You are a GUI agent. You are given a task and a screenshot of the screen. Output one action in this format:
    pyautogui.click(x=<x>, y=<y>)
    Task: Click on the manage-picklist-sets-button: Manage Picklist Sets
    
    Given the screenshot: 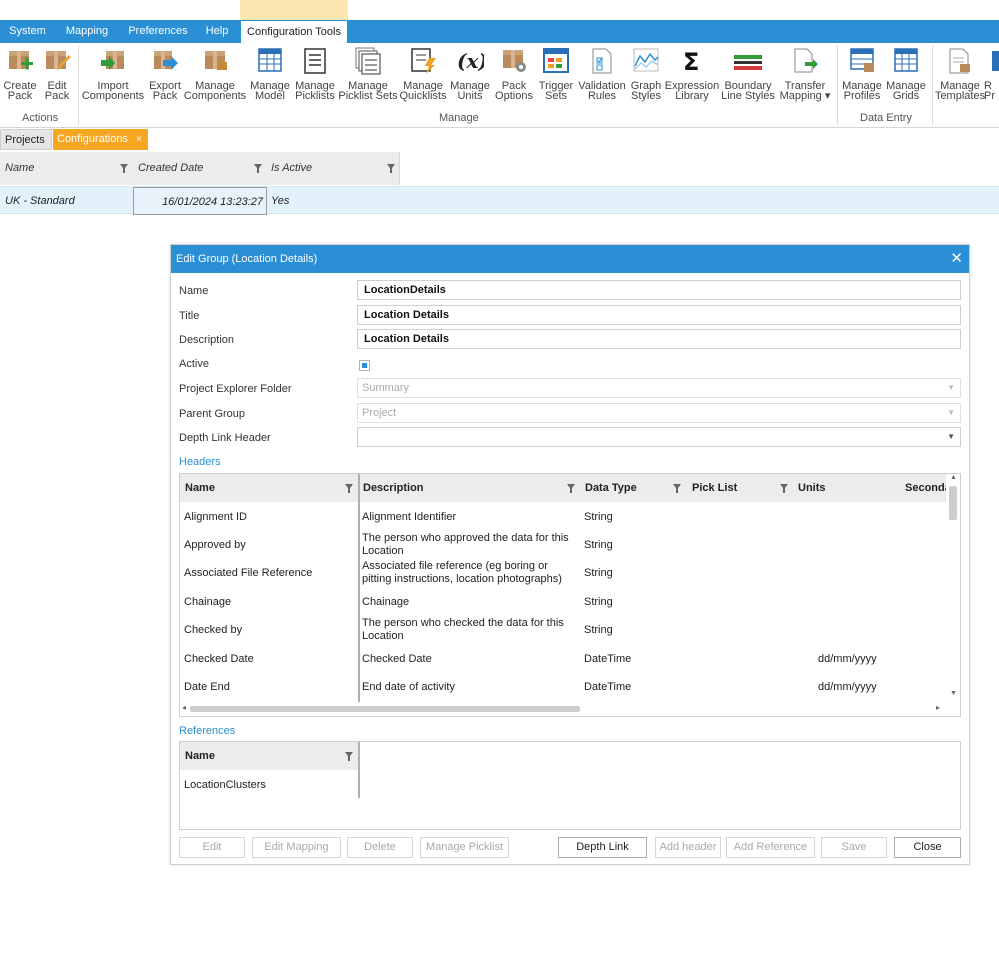 What is the action you would take?
    pyautogui.click(x=368, y=74)
    